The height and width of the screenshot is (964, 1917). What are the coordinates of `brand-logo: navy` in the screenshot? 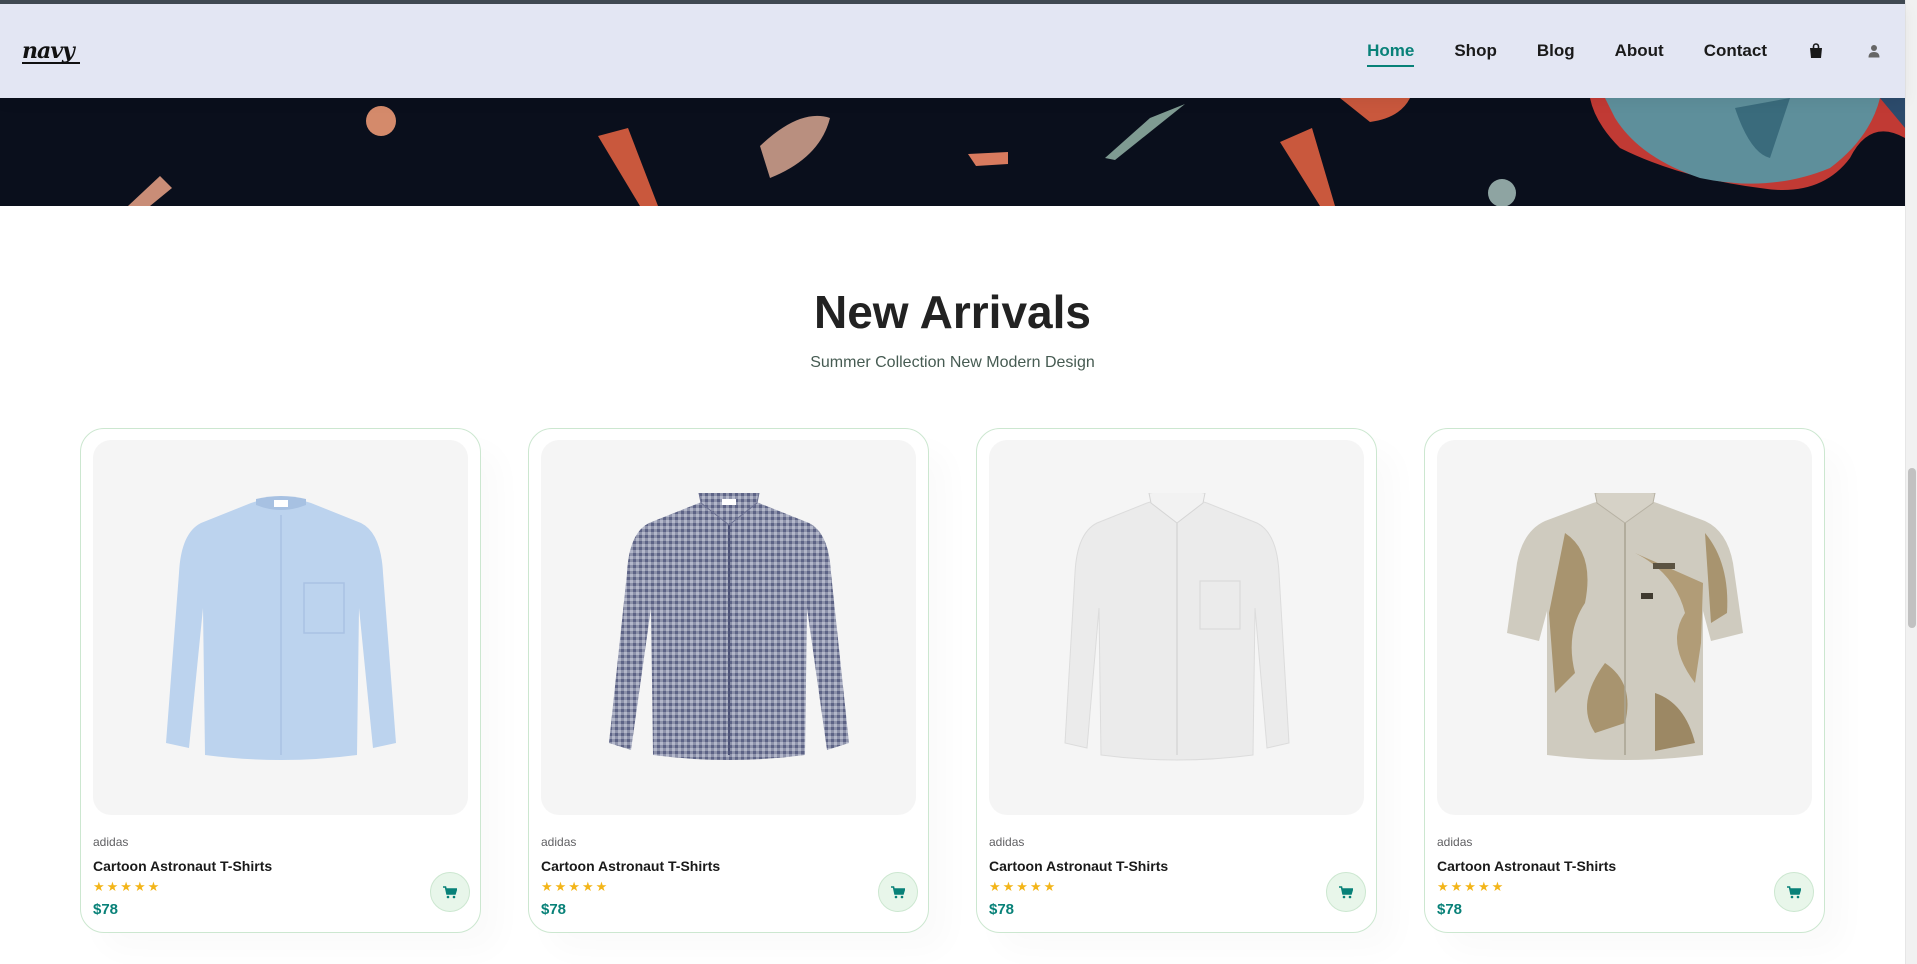 It's located at (51, 51).